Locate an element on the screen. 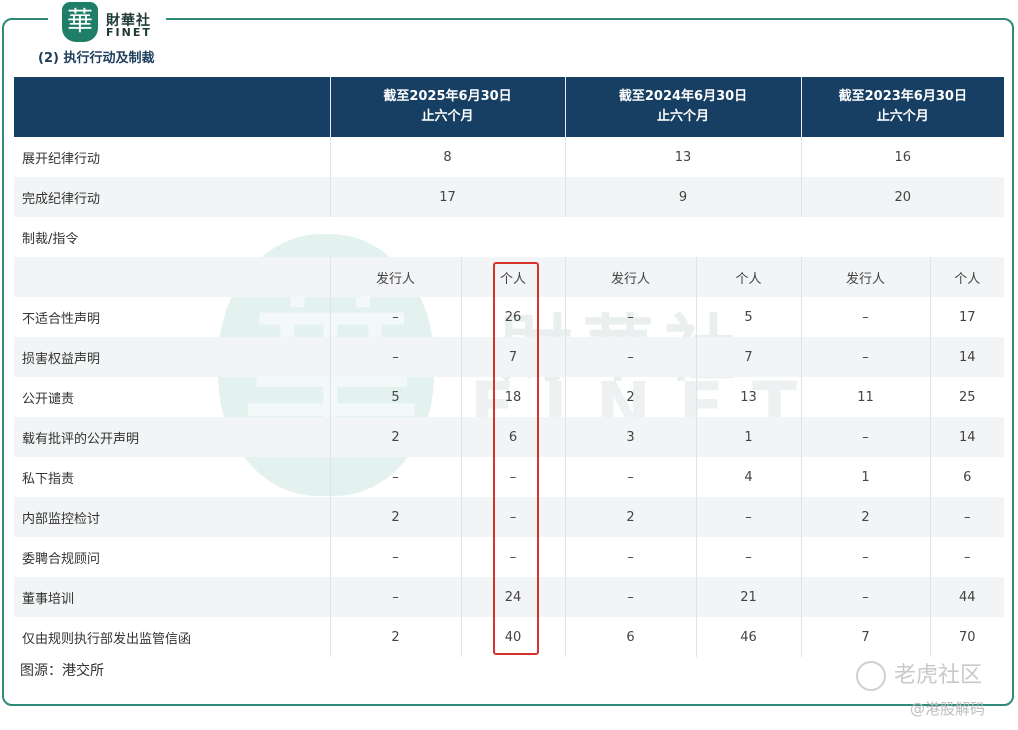 The width and height of the screenshot is (1018, 730). subheader-blank is located at coordinates (172, 277).